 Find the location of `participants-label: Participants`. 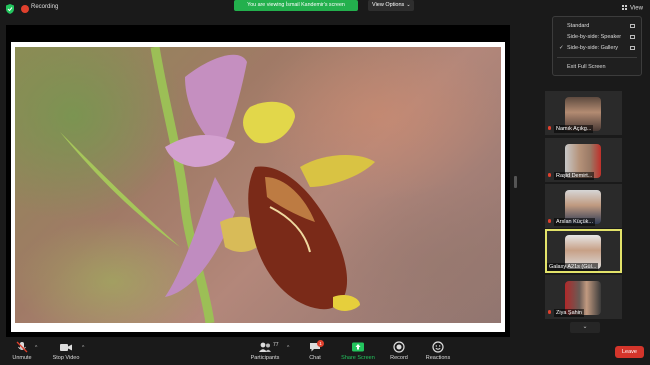

participants-label: Participants is located at coordinates (265, 358).